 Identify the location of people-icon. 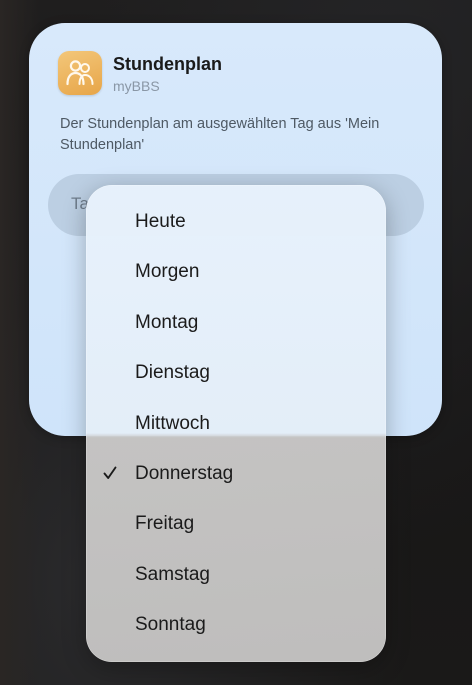
(80, 73).